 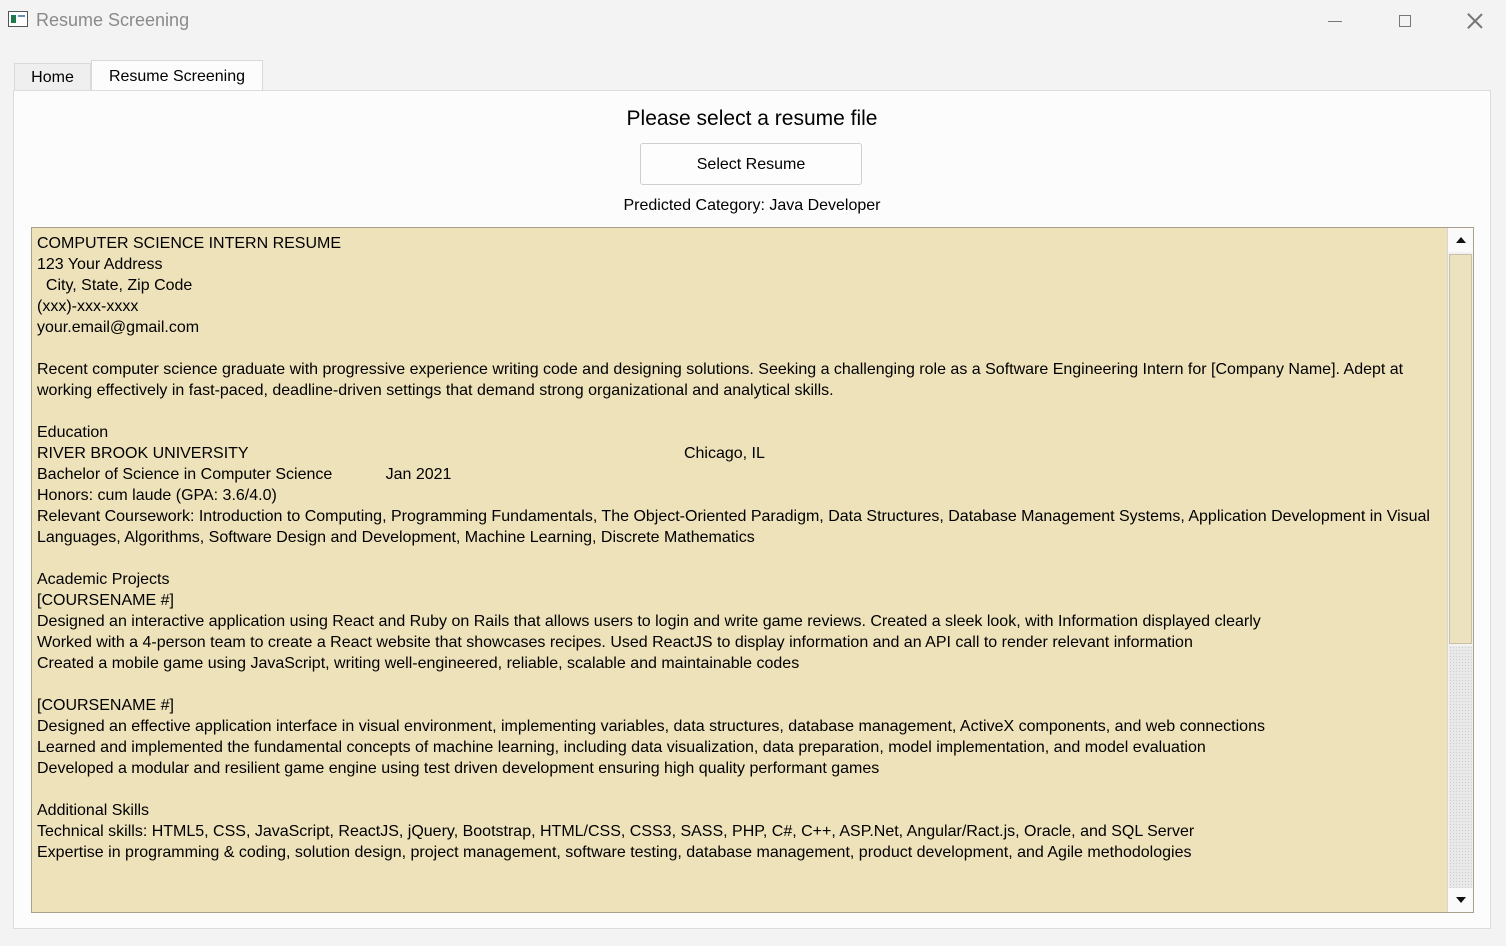 What do you see at coordinates (752, 118) in the screenshot?
I see `select-prompt: Please select a resume file` at bounding box center [752, 118].